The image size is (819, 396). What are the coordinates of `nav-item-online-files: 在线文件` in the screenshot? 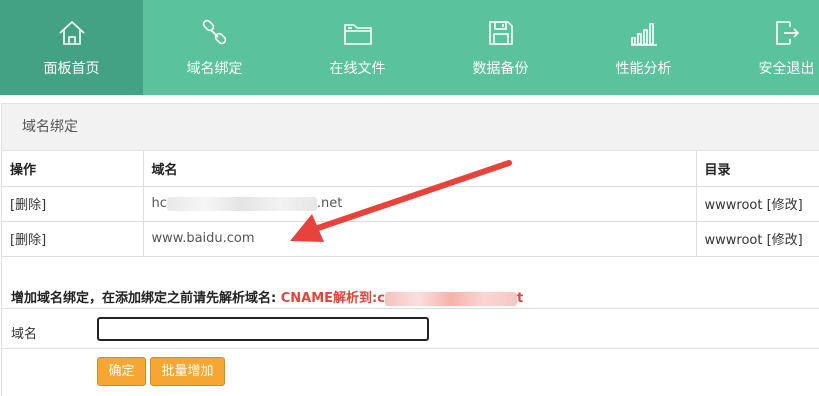 It's located at (357, 47).